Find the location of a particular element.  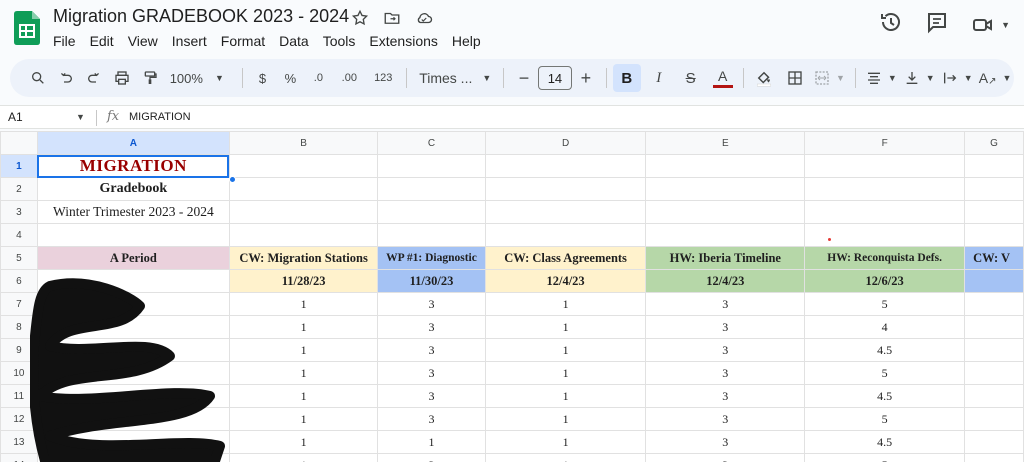

borders-icon is located at coordinates (796, 78).